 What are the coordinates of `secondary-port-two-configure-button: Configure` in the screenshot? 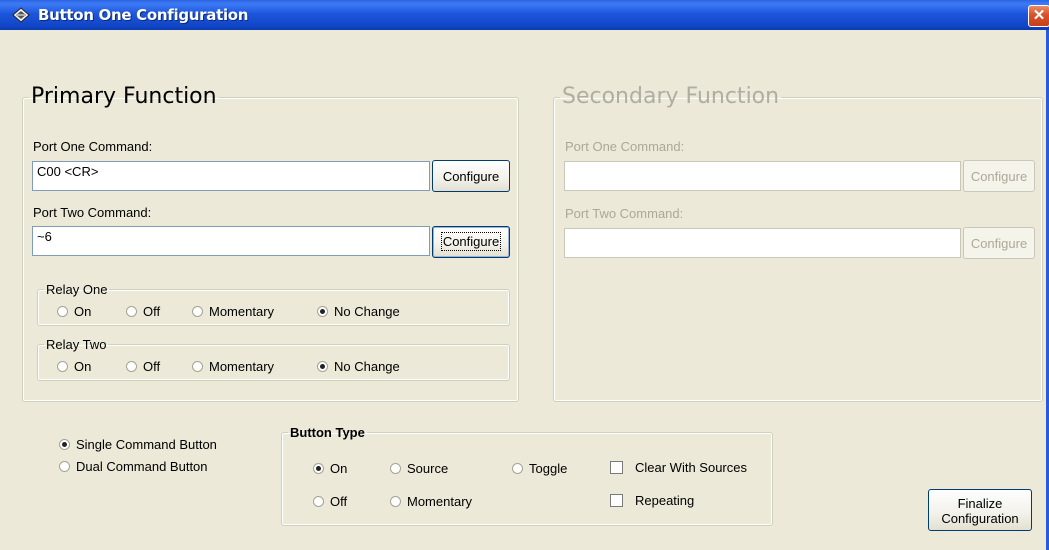 It's located at (999, 243).